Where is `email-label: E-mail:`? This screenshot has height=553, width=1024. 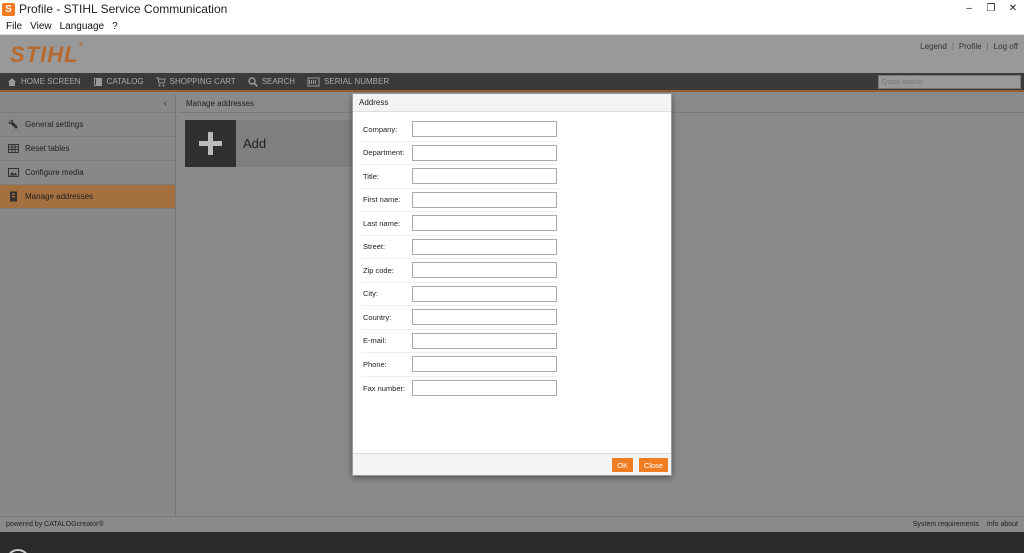
email-label: E-mail: is located at coordinates (375, 341).